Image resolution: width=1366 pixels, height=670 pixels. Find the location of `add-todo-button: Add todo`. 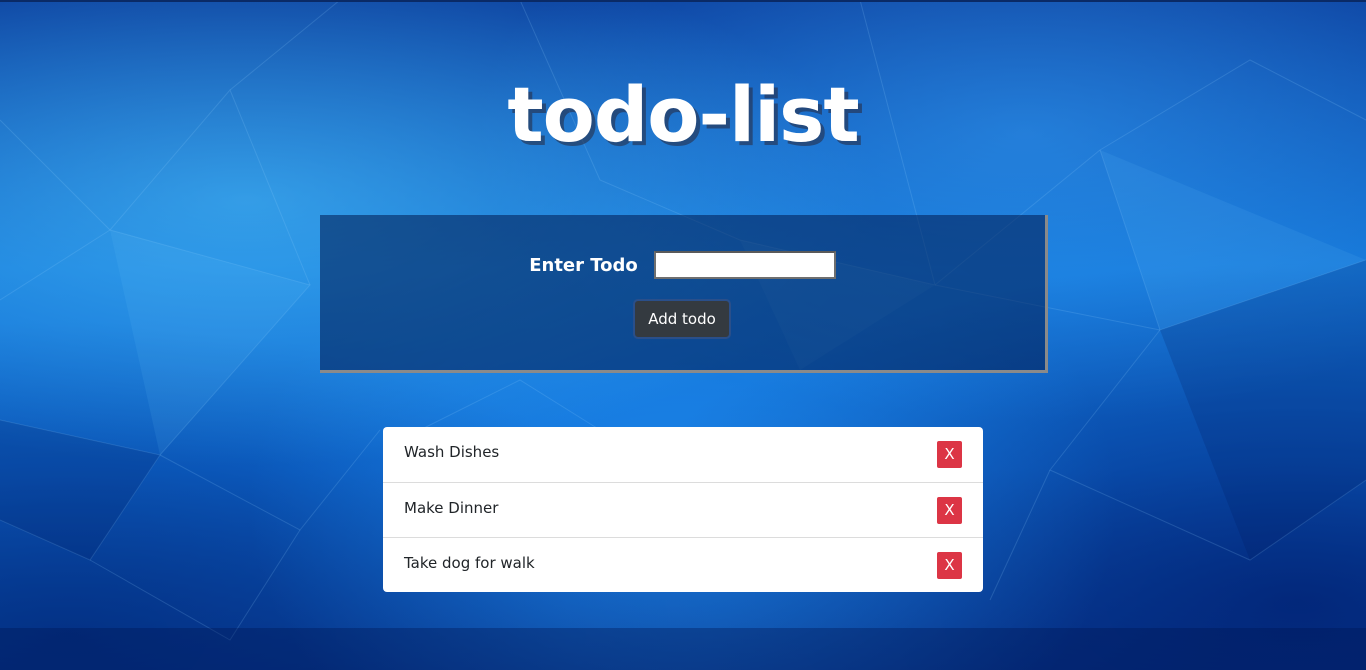

add-todo-button: Add todo is located at coordinates (682, 319).